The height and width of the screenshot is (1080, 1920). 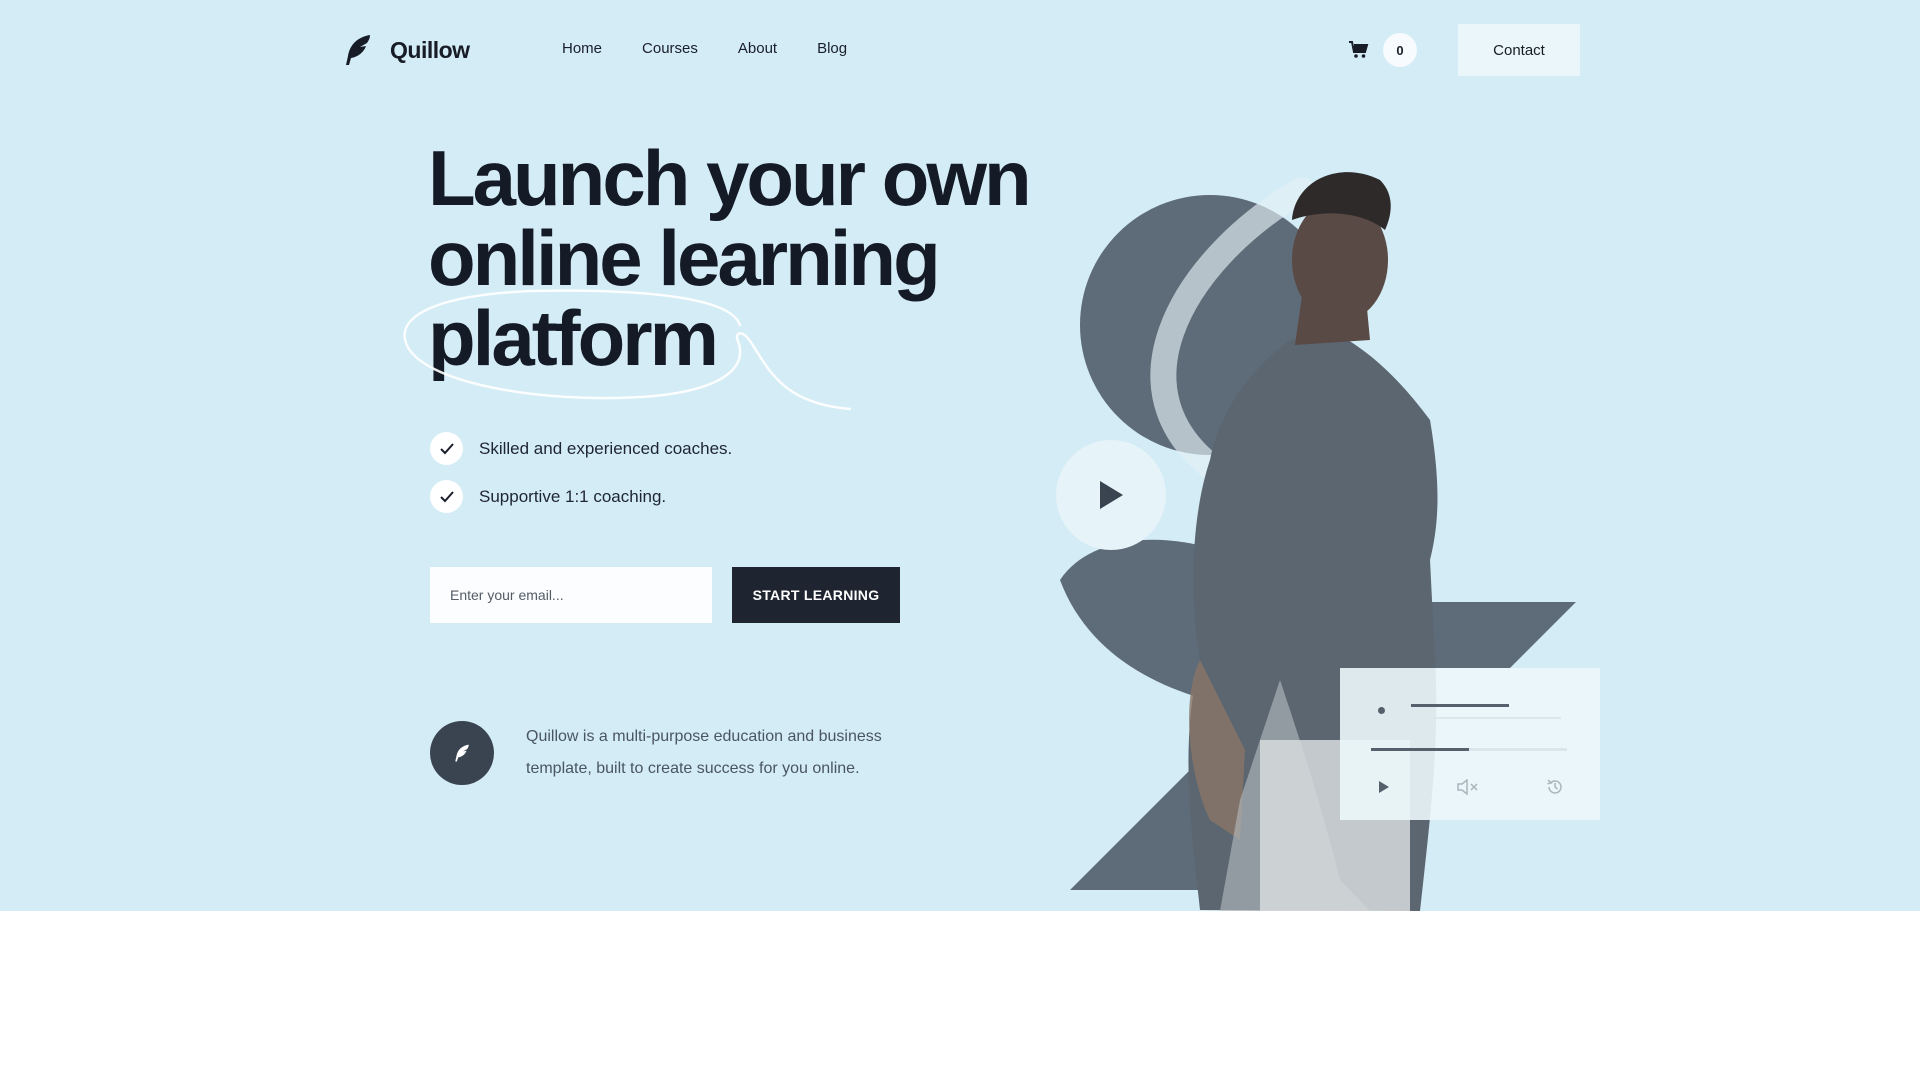 What do you see at coordinates (730, 178) in the screenshot?
I see `headline-line-1: Launch your own` at bounding box center [730, 178].